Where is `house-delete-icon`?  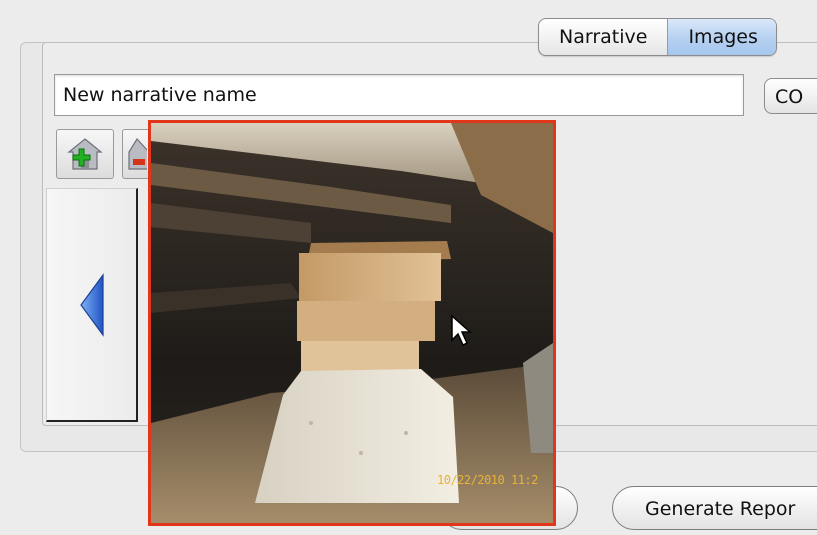
house-delete-icon is located at coordinates (137, 154).